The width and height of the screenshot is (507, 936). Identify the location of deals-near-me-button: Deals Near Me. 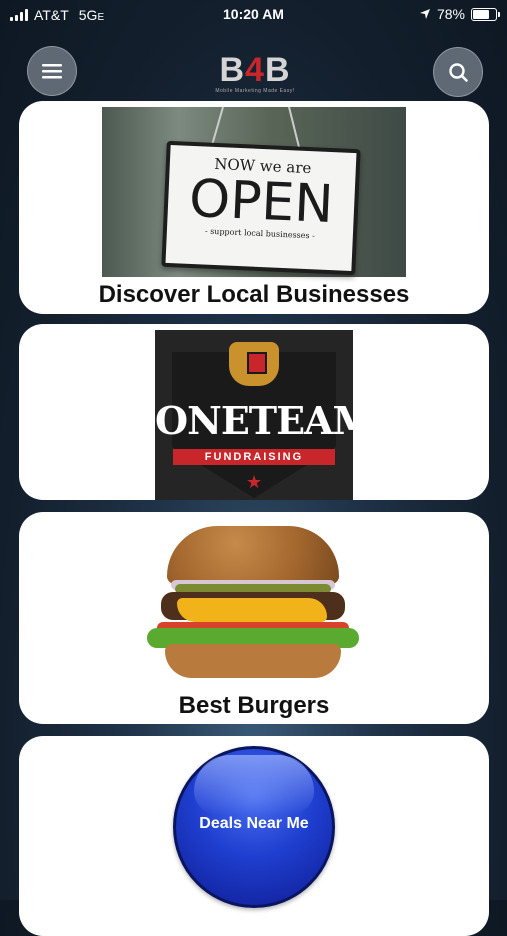
(254, 827).